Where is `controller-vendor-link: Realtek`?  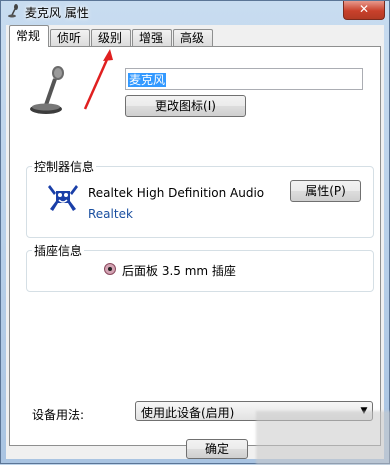
controller-vendor-link: Realtek is located at coordinates (110, 214).